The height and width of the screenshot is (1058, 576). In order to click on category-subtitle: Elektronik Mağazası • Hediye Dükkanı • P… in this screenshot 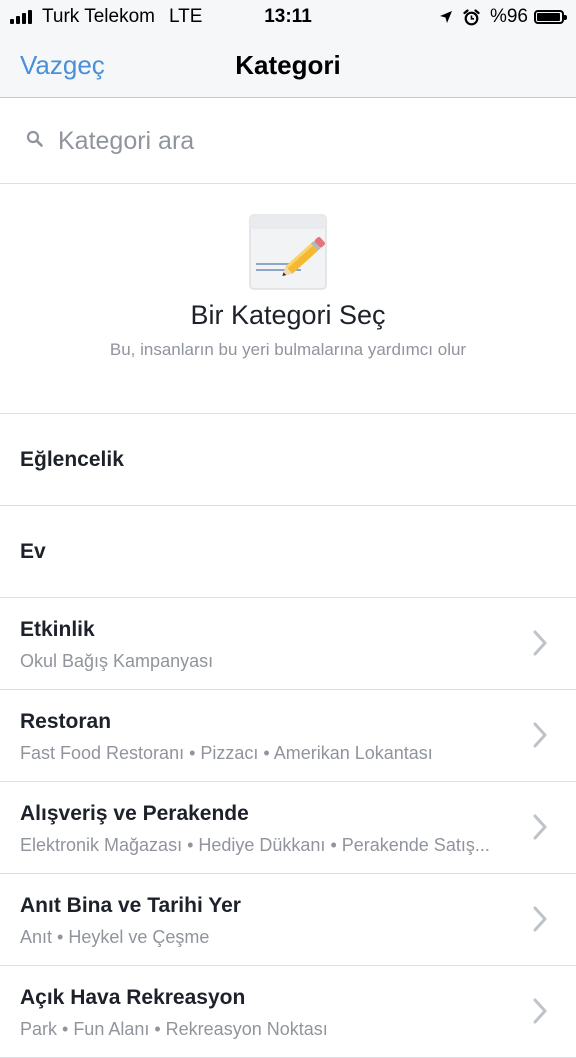, I will do `click(255, 845)`.